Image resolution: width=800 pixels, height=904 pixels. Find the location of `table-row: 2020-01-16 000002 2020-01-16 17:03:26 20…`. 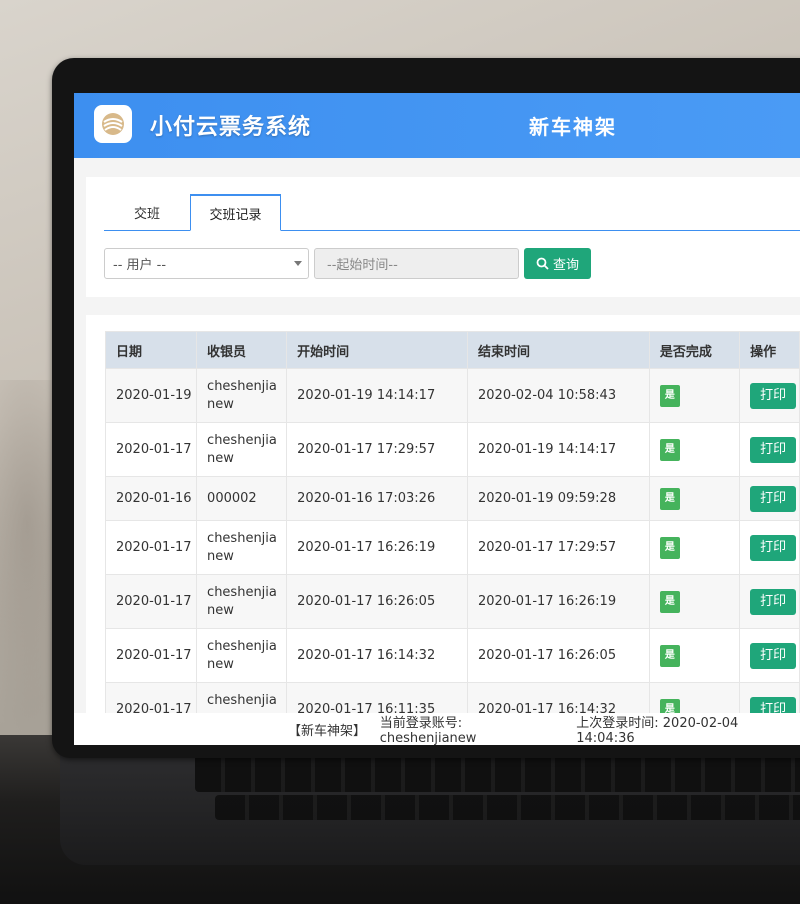

table-row: 2020-01-16 000002 2020-01-16 17:03:26 20… is located at coordinates (452, 498).